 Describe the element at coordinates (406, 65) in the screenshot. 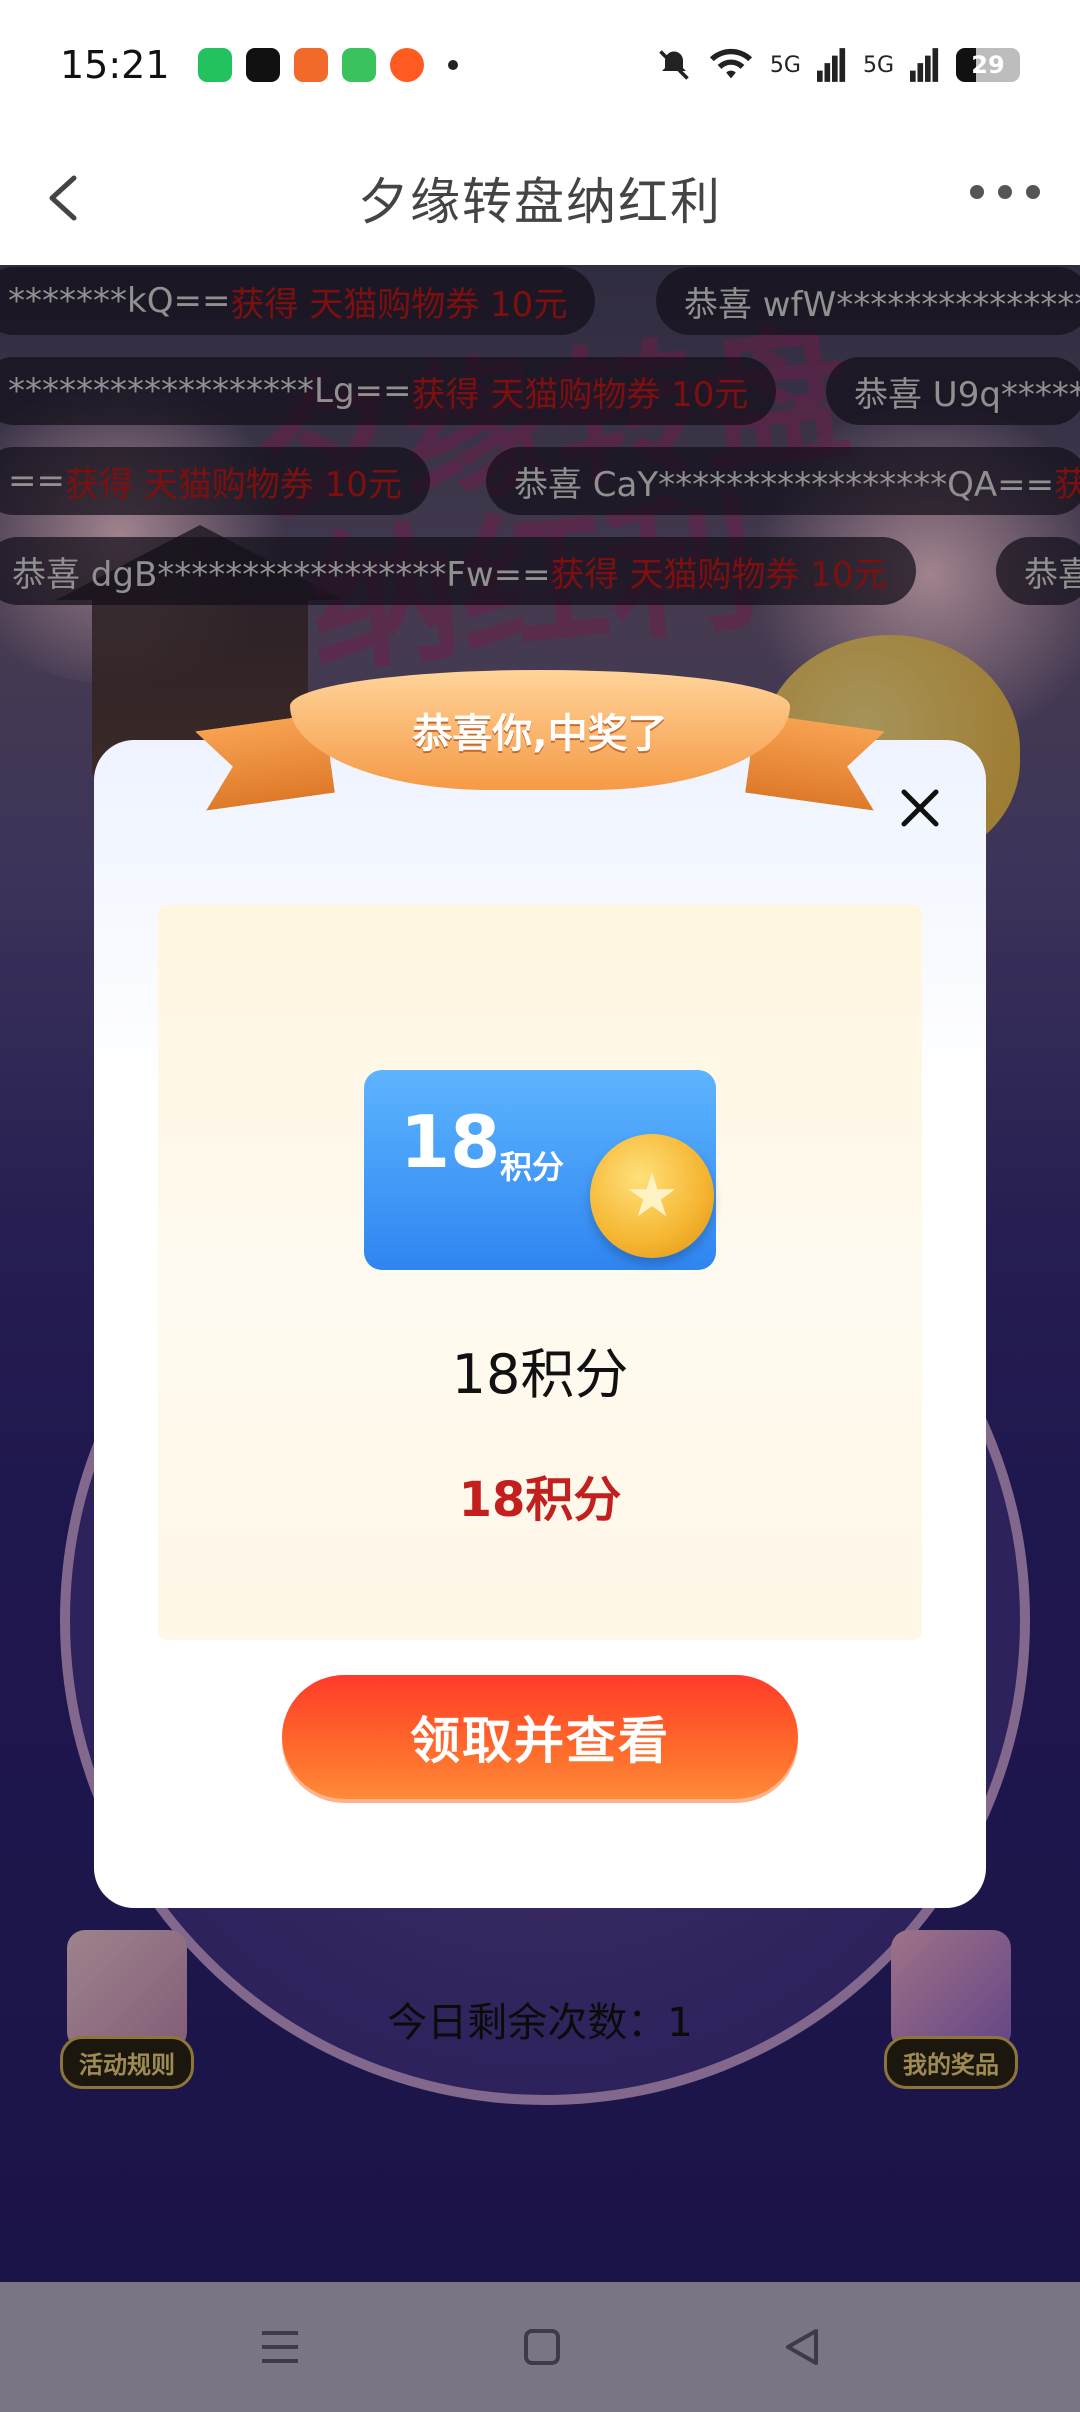

I see `orange-app-icon` at that location.